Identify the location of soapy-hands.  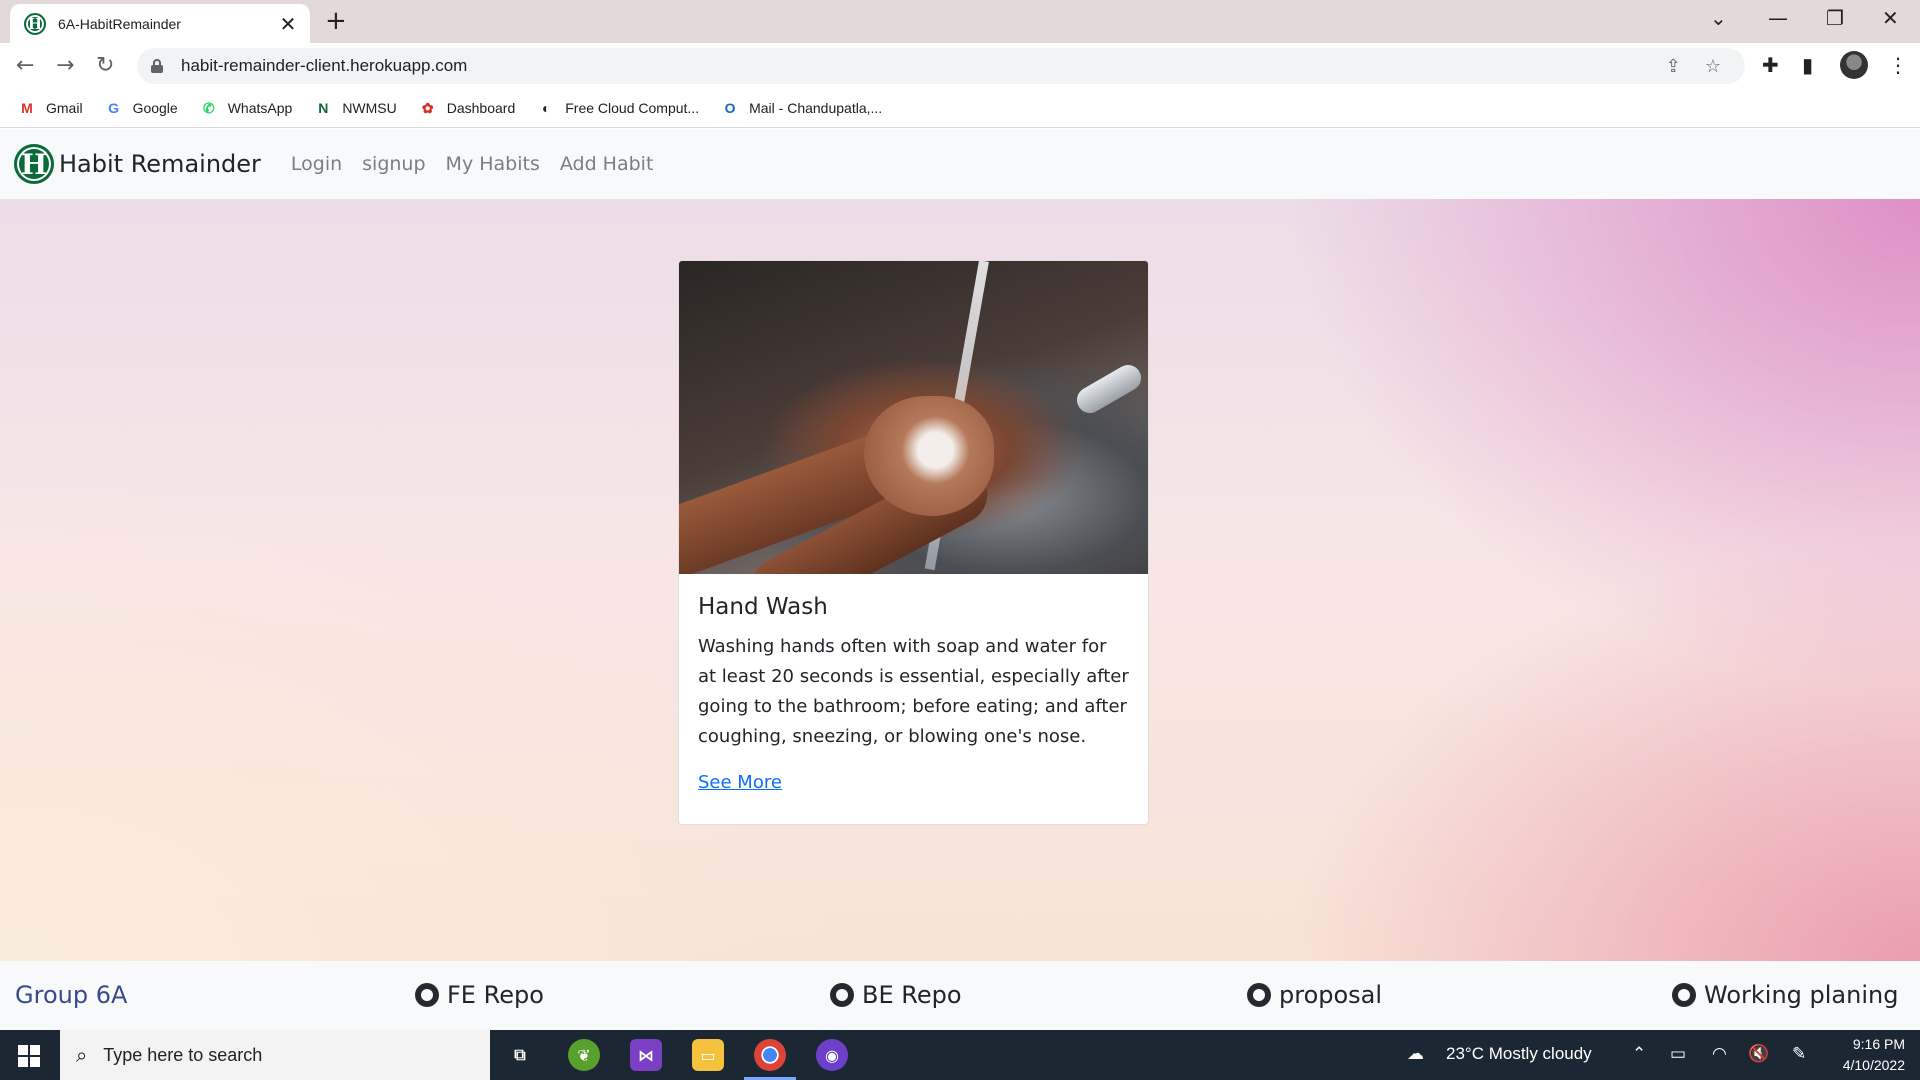
(929, 456).